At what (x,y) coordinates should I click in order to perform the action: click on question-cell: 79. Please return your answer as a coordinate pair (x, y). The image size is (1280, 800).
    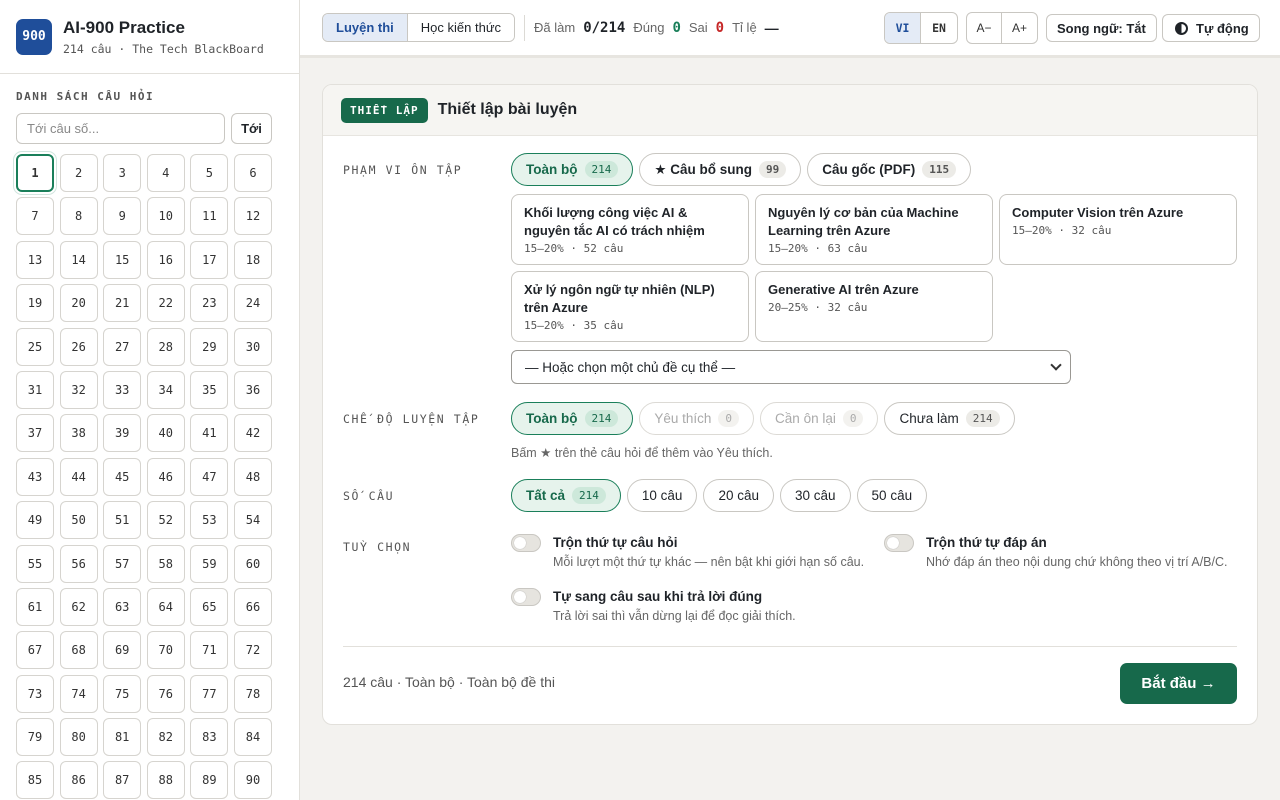
    Looking at the image, I should click on (35, 737).